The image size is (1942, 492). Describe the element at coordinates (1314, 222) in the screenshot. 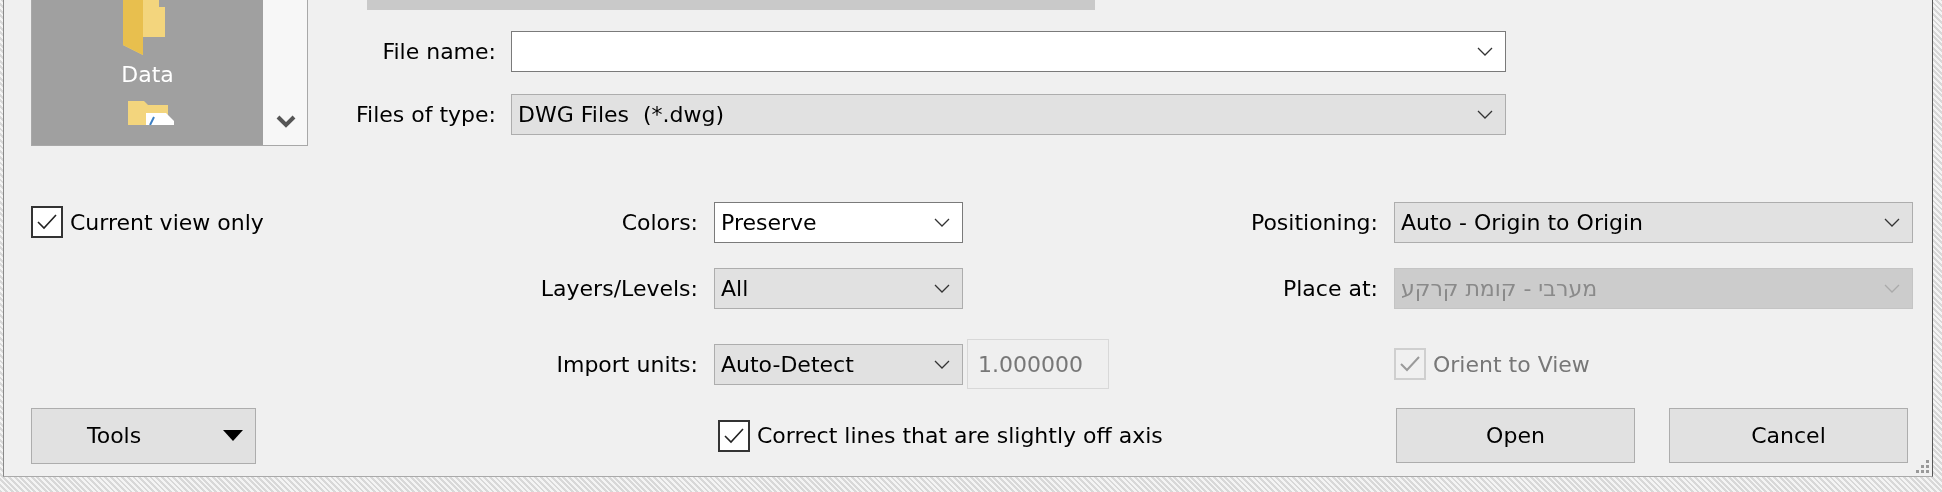

I see `field-label: Positioning:` at that location.